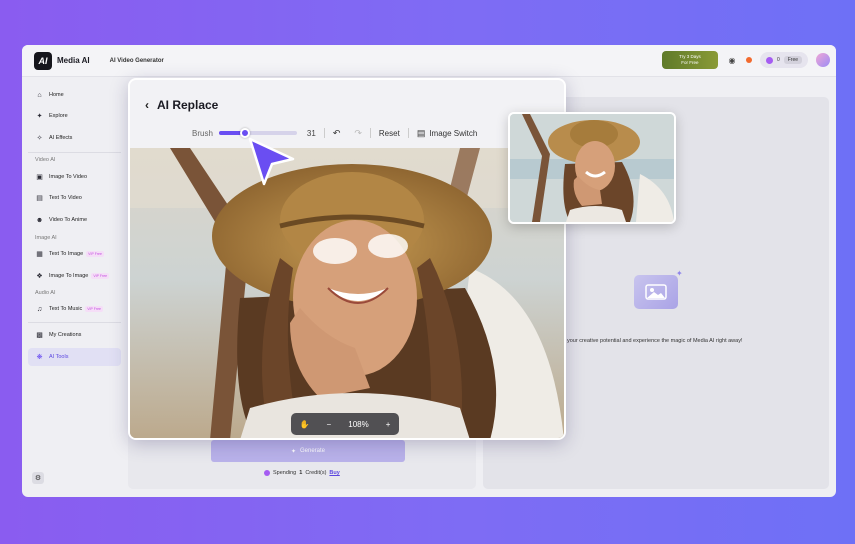  Describe the element at coordinates (188, 105) in the screenshot. I see `modal-title: AI Replace` at that location.